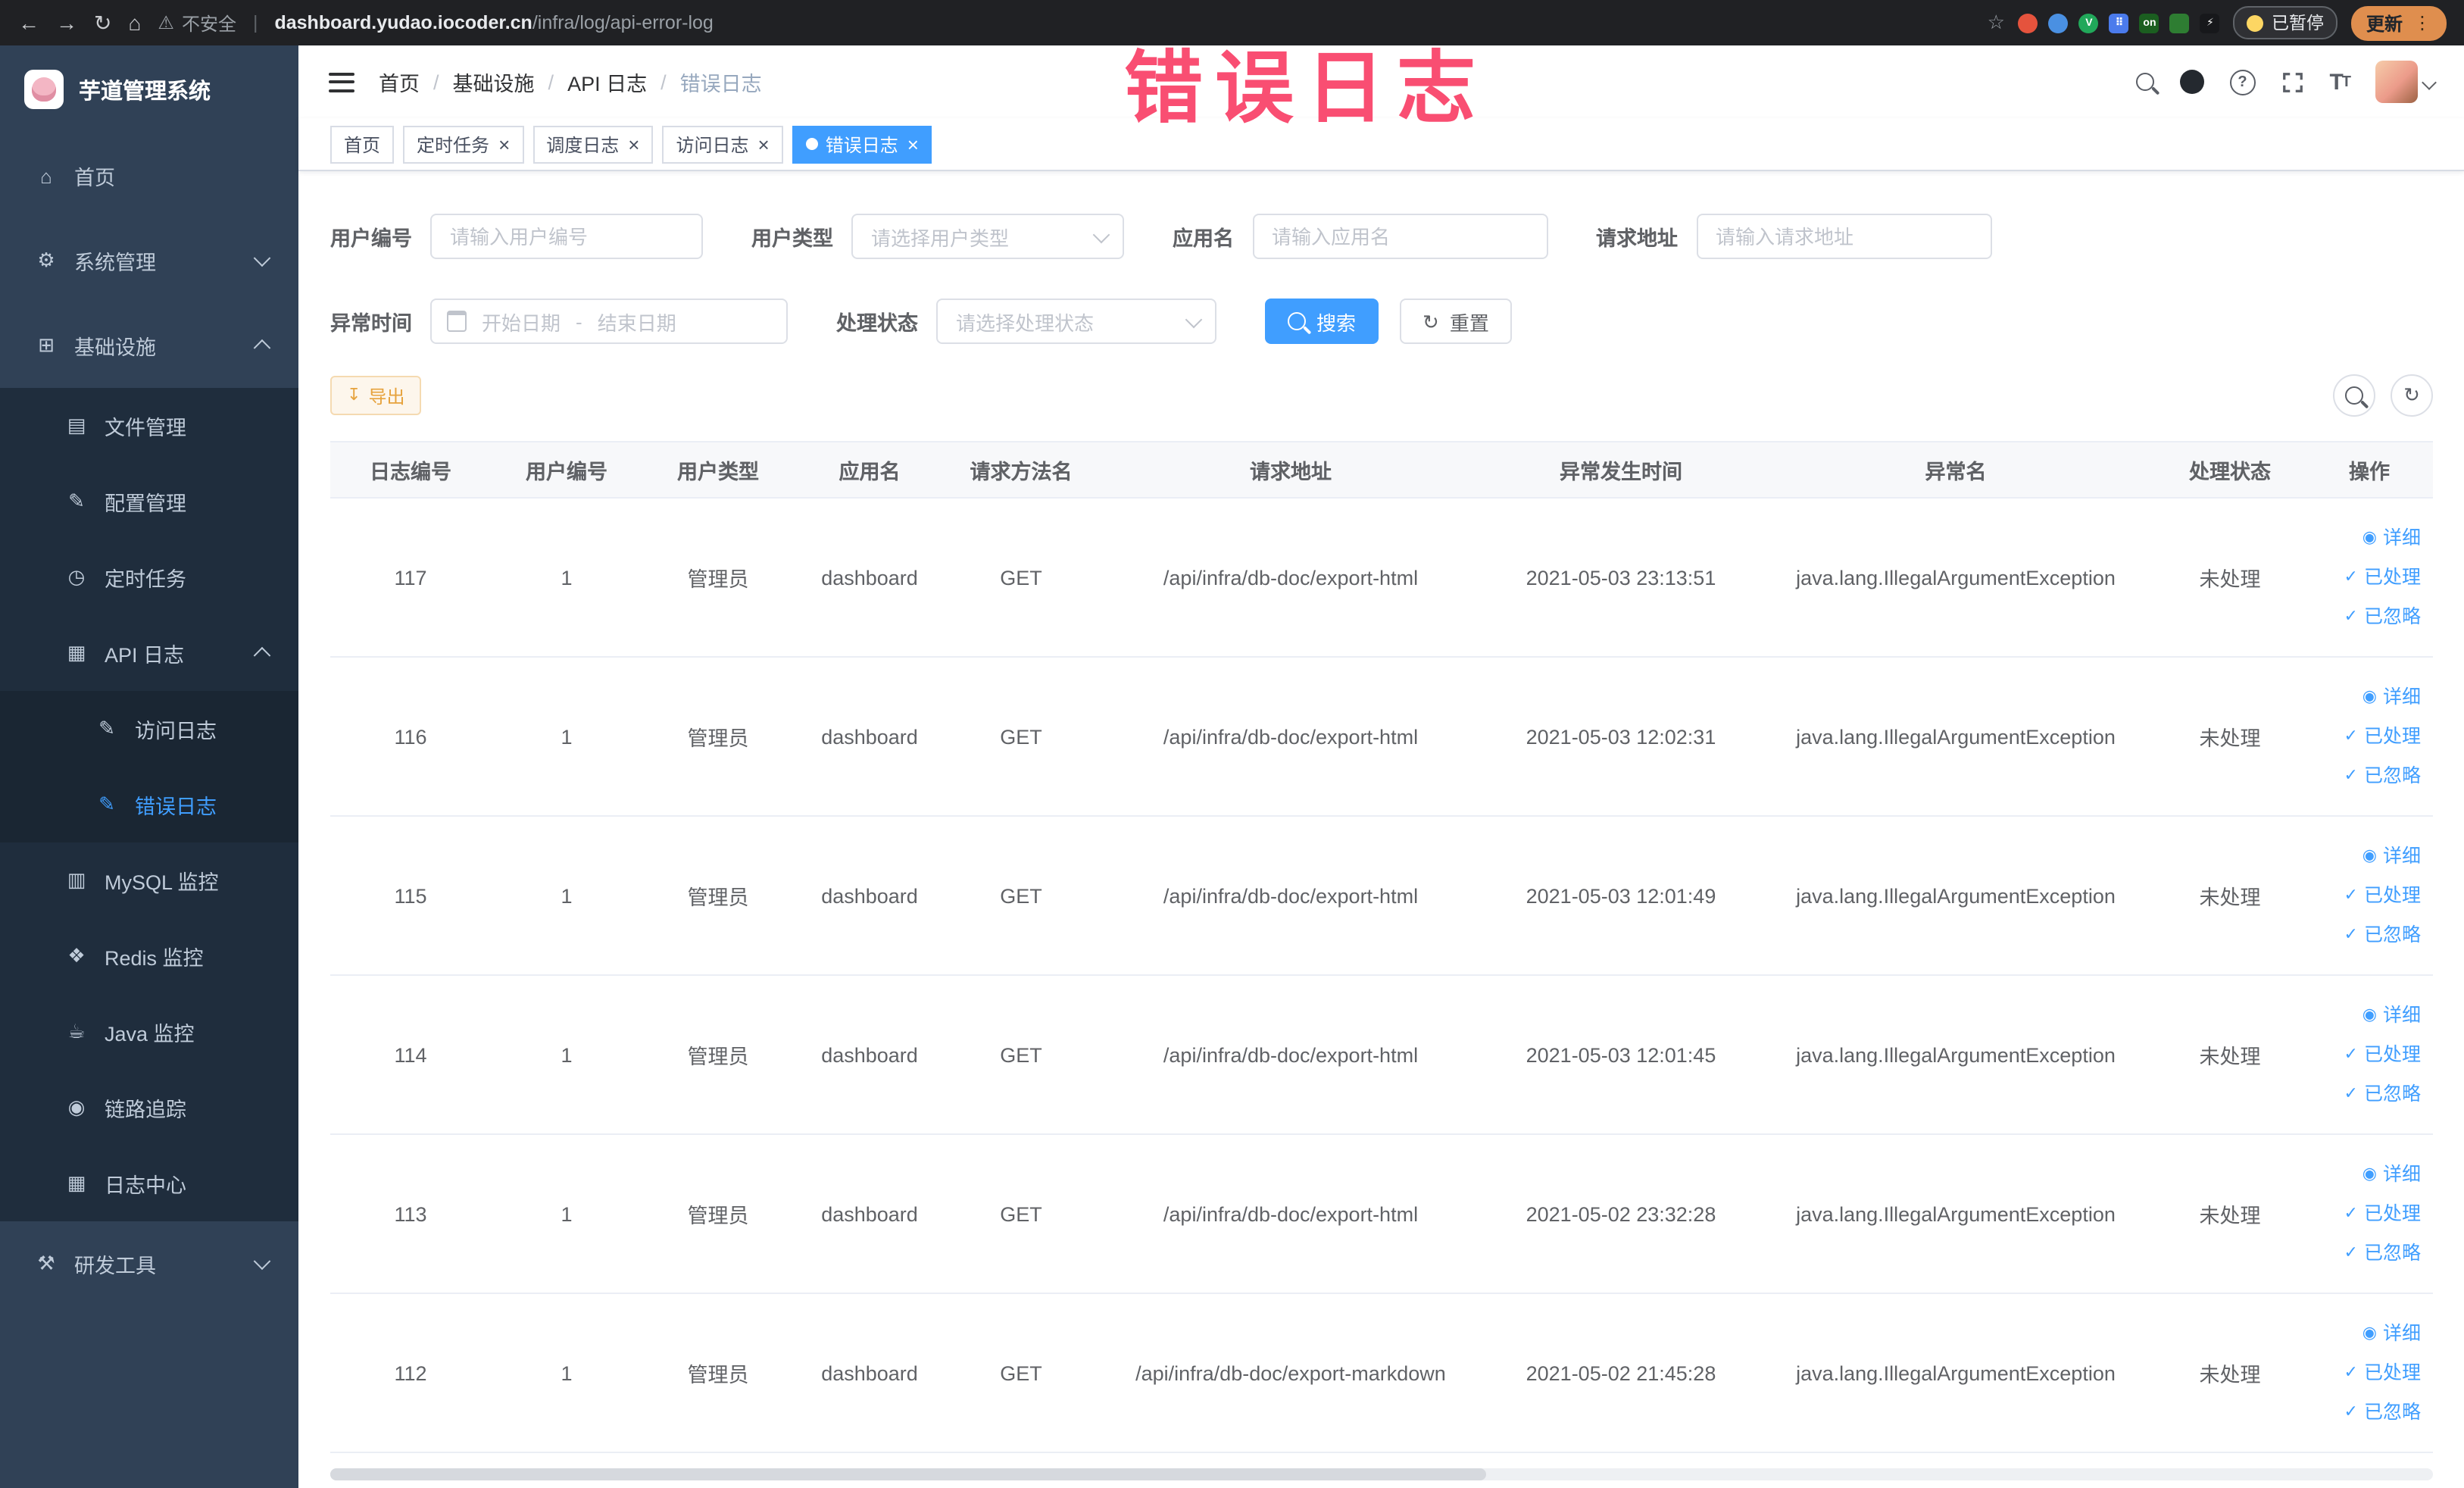 This screenshot has width=2464, height=1488. What do you see at coordinates (1456, 321) in the screenshot?
I see `reset-button: ↻ 重置` at bounding box center [1456, 321].